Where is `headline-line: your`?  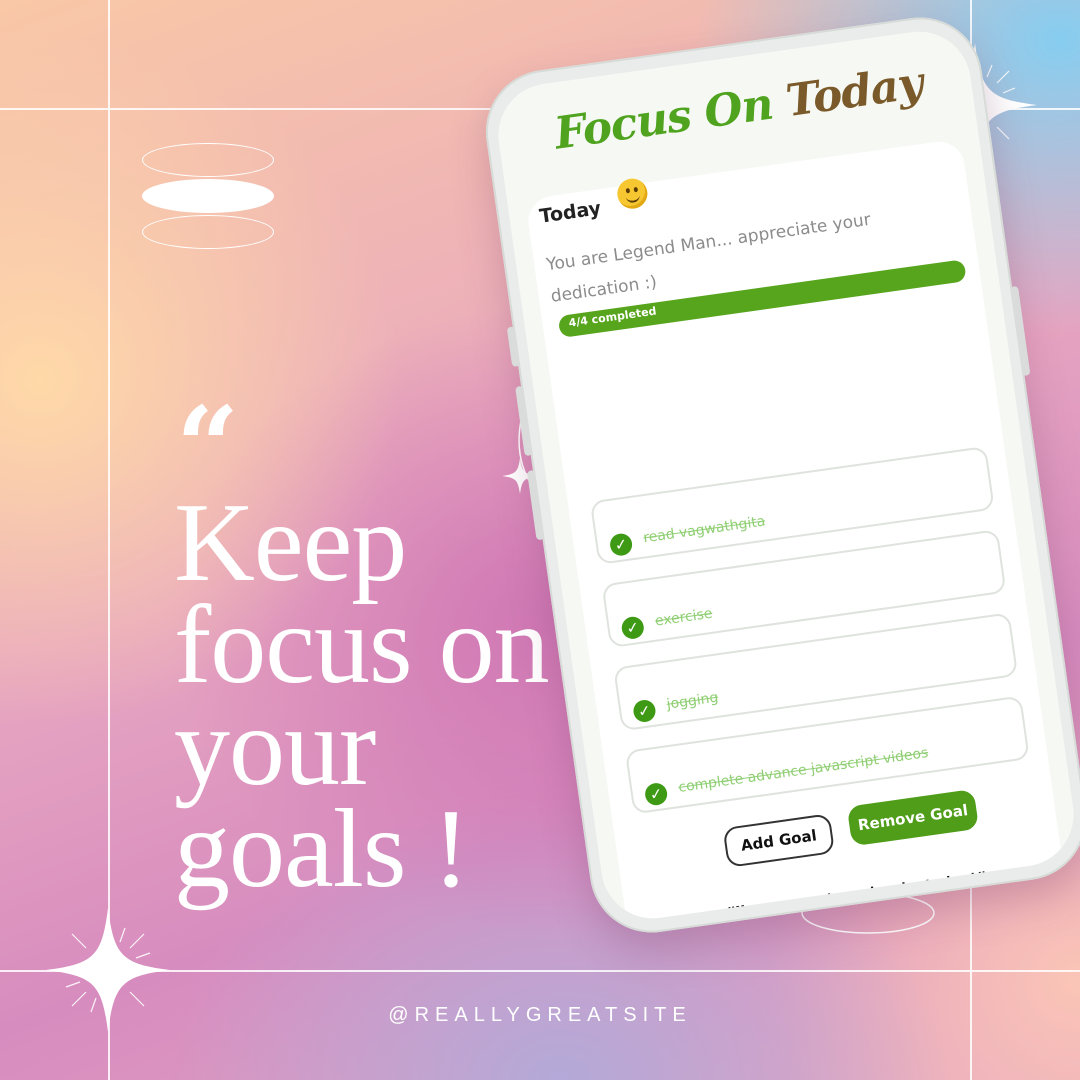
headline-line: your is located at coordinates (275, 747).